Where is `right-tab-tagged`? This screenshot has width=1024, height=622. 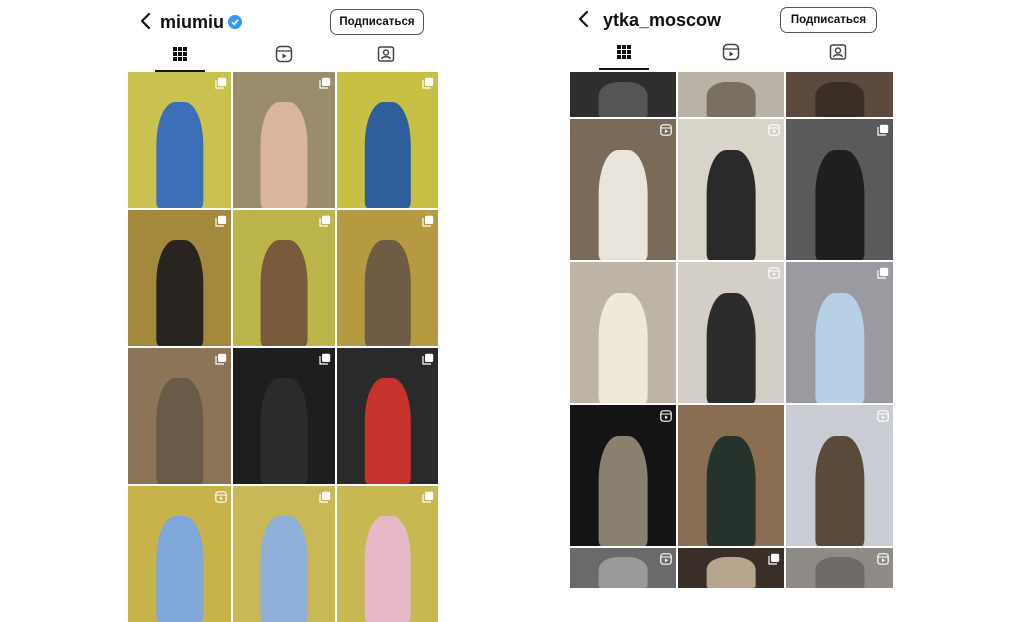 right-tab-tagged is located at coordinates (838, 54).